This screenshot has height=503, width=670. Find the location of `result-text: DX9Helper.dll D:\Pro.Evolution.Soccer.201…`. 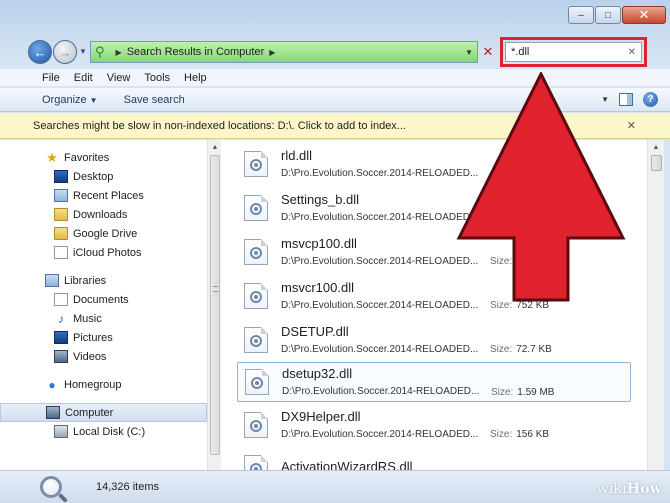

result-text: DX9Helper.dll D:\Pro.Evolution.Soccer.201… is located at coordinates (379, 425).